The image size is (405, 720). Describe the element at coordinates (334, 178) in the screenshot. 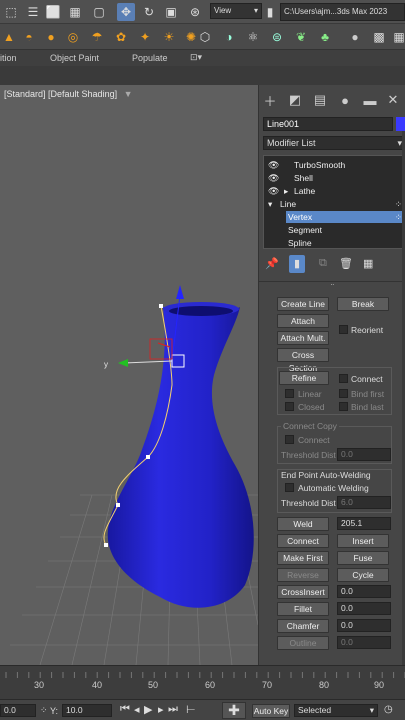

I see `stack-item-shell: 👁 Shell` at that location.